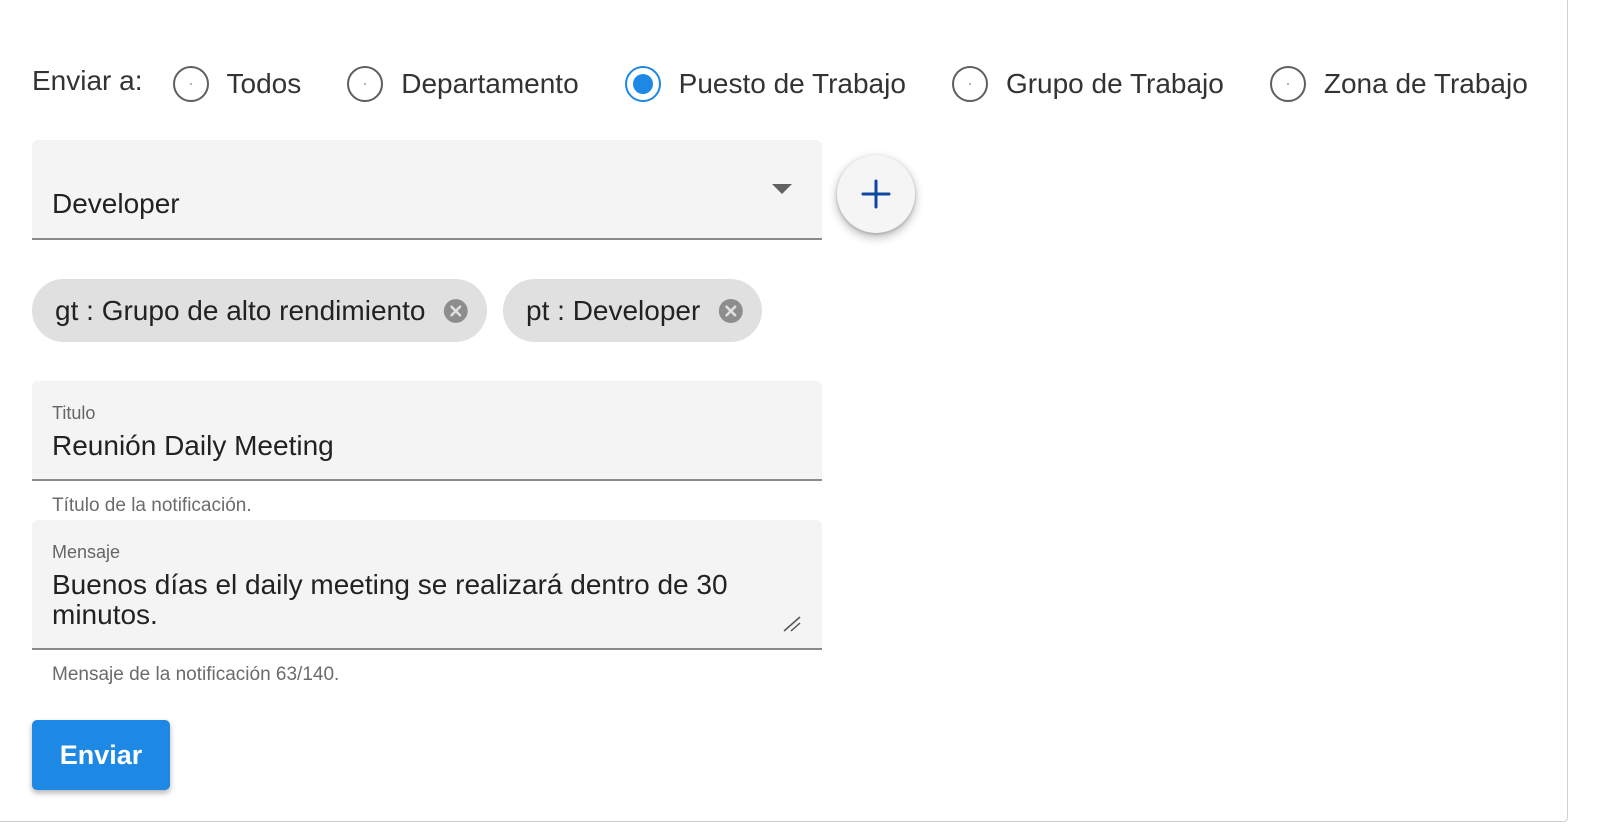 This screenshot has width=1600, height=839. What do you see at coordinates (490, 83) in the screenshot?
I see `radio-label: Departamento` at bounding box center [490, 83].